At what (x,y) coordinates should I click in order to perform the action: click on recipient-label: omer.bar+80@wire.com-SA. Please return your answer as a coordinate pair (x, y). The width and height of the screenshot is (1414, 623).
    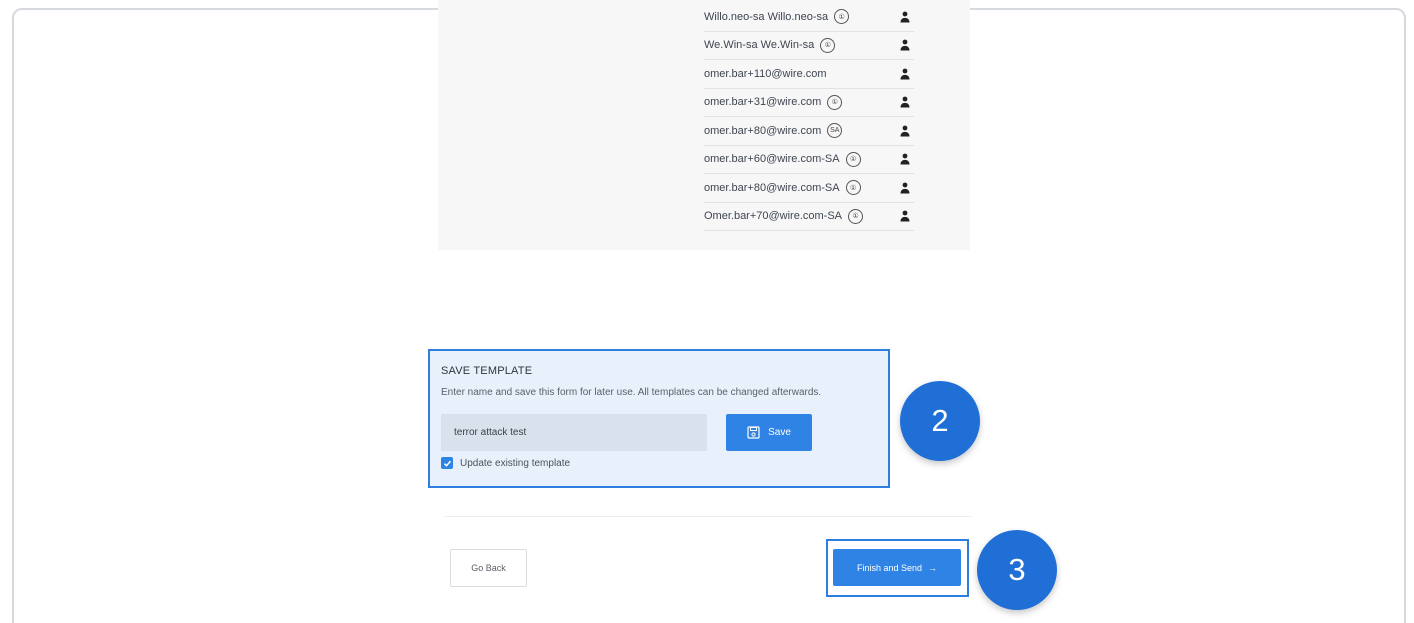
    Looking at the image, I should click on (772, 187).